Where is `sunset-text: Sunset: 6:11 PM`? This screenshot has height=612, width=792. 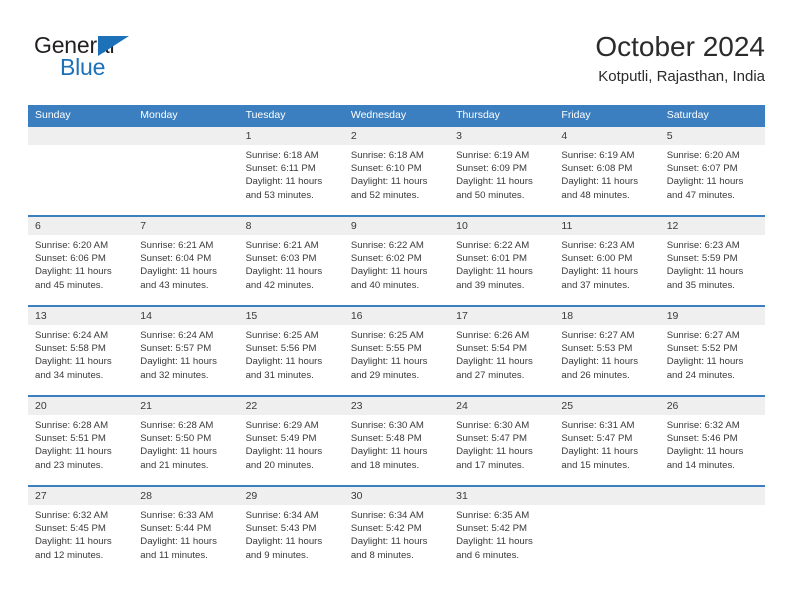 sunset-text: Sunset: 6:11 PM is located at coordinates (280, 169).